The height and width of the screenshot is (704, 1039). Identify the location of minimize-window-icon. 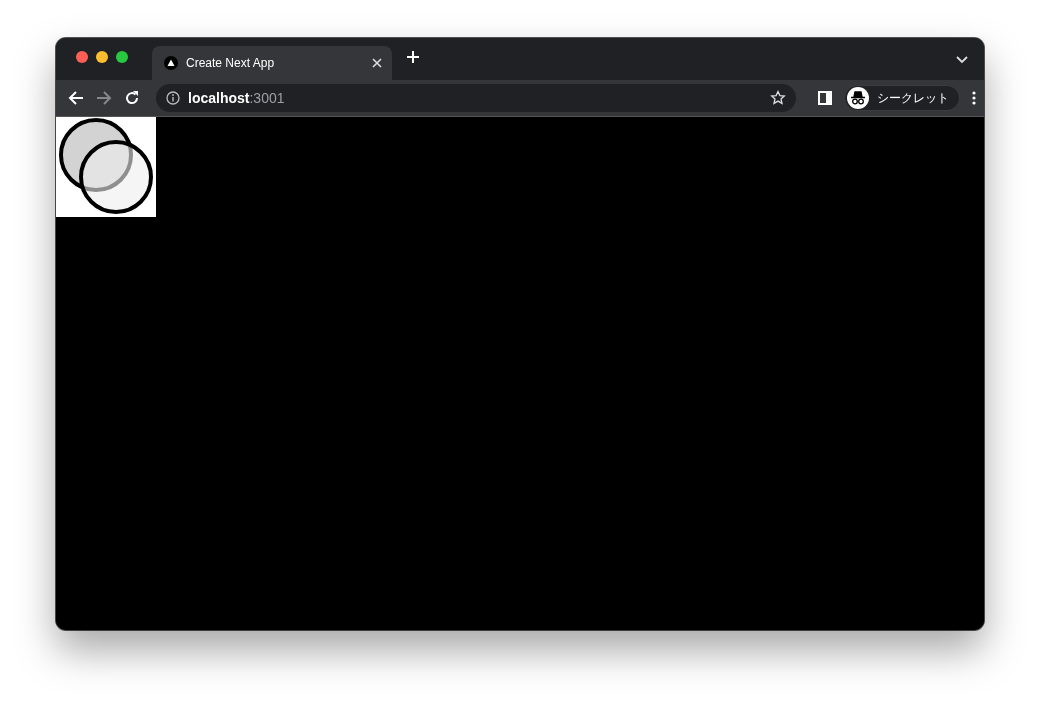
(102, 57).